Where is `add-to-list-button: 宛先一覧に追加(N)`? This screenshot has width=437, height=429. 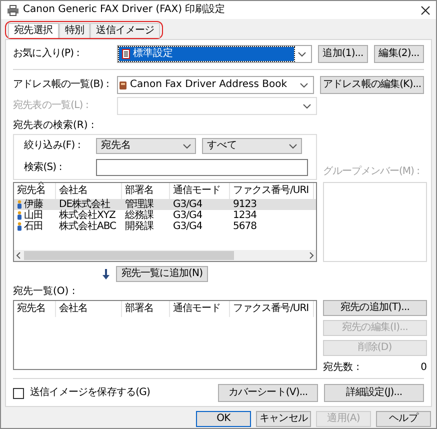 add-to-list-button: 宛先一覧に追加(N) is located at coordinates (162, 274).